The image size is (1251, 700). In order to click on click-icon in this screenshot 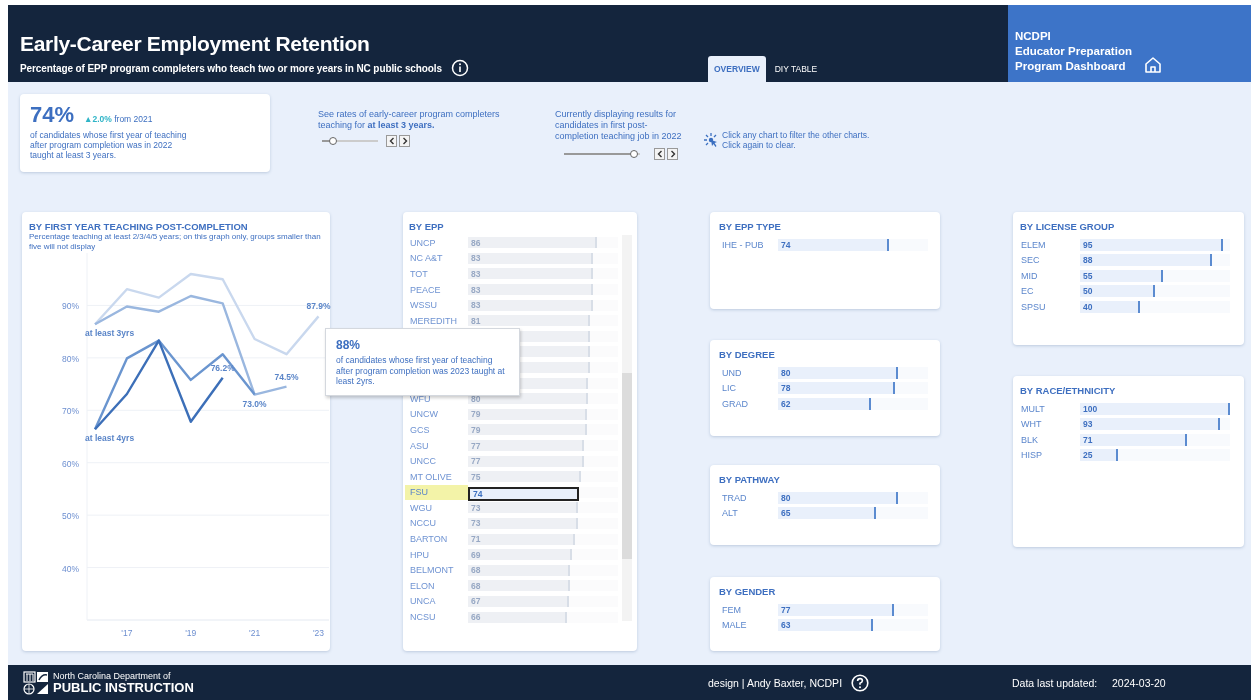, I will do `click(711, 140)`.